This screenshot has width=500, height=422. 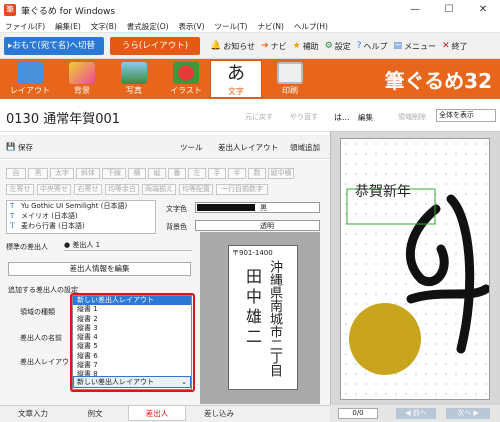 What do you see at coordinates (177, 173) in the screenshot?
I see `style-button: 番` at bounding box center [177, 173].